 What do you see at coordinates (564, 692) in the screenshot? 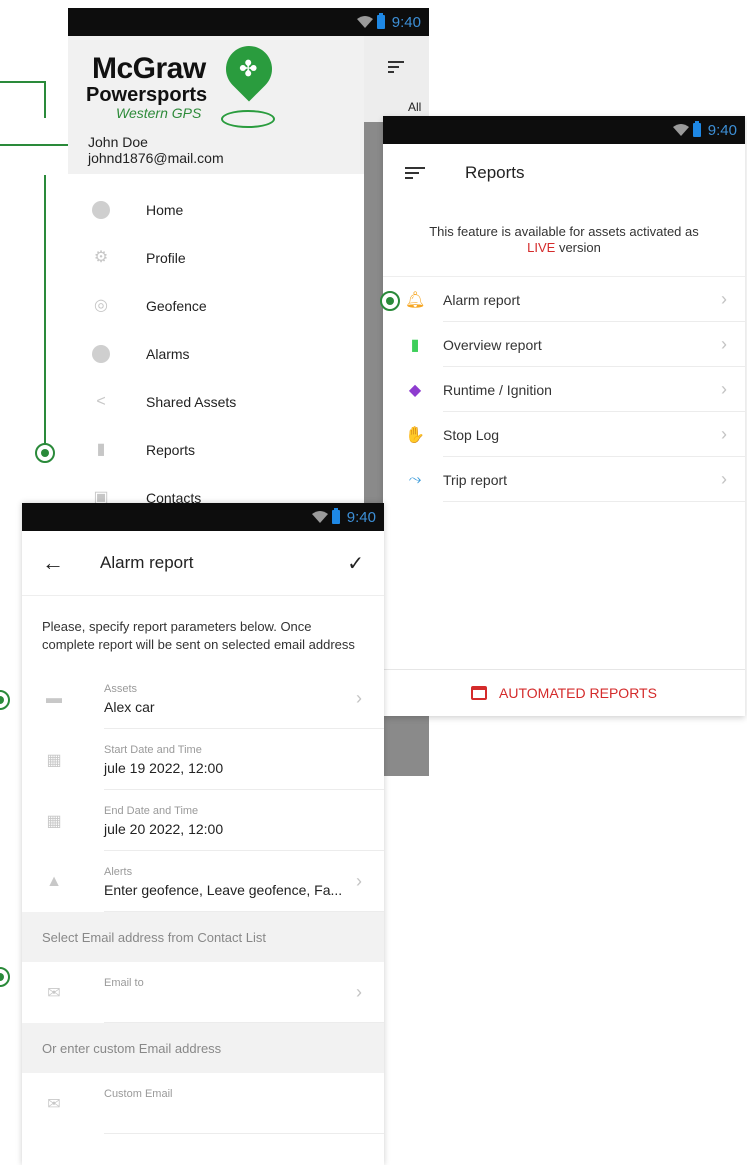
I see `automated-reports-button: AUTOMATED REPORTS` at bounding box center [564, 692].